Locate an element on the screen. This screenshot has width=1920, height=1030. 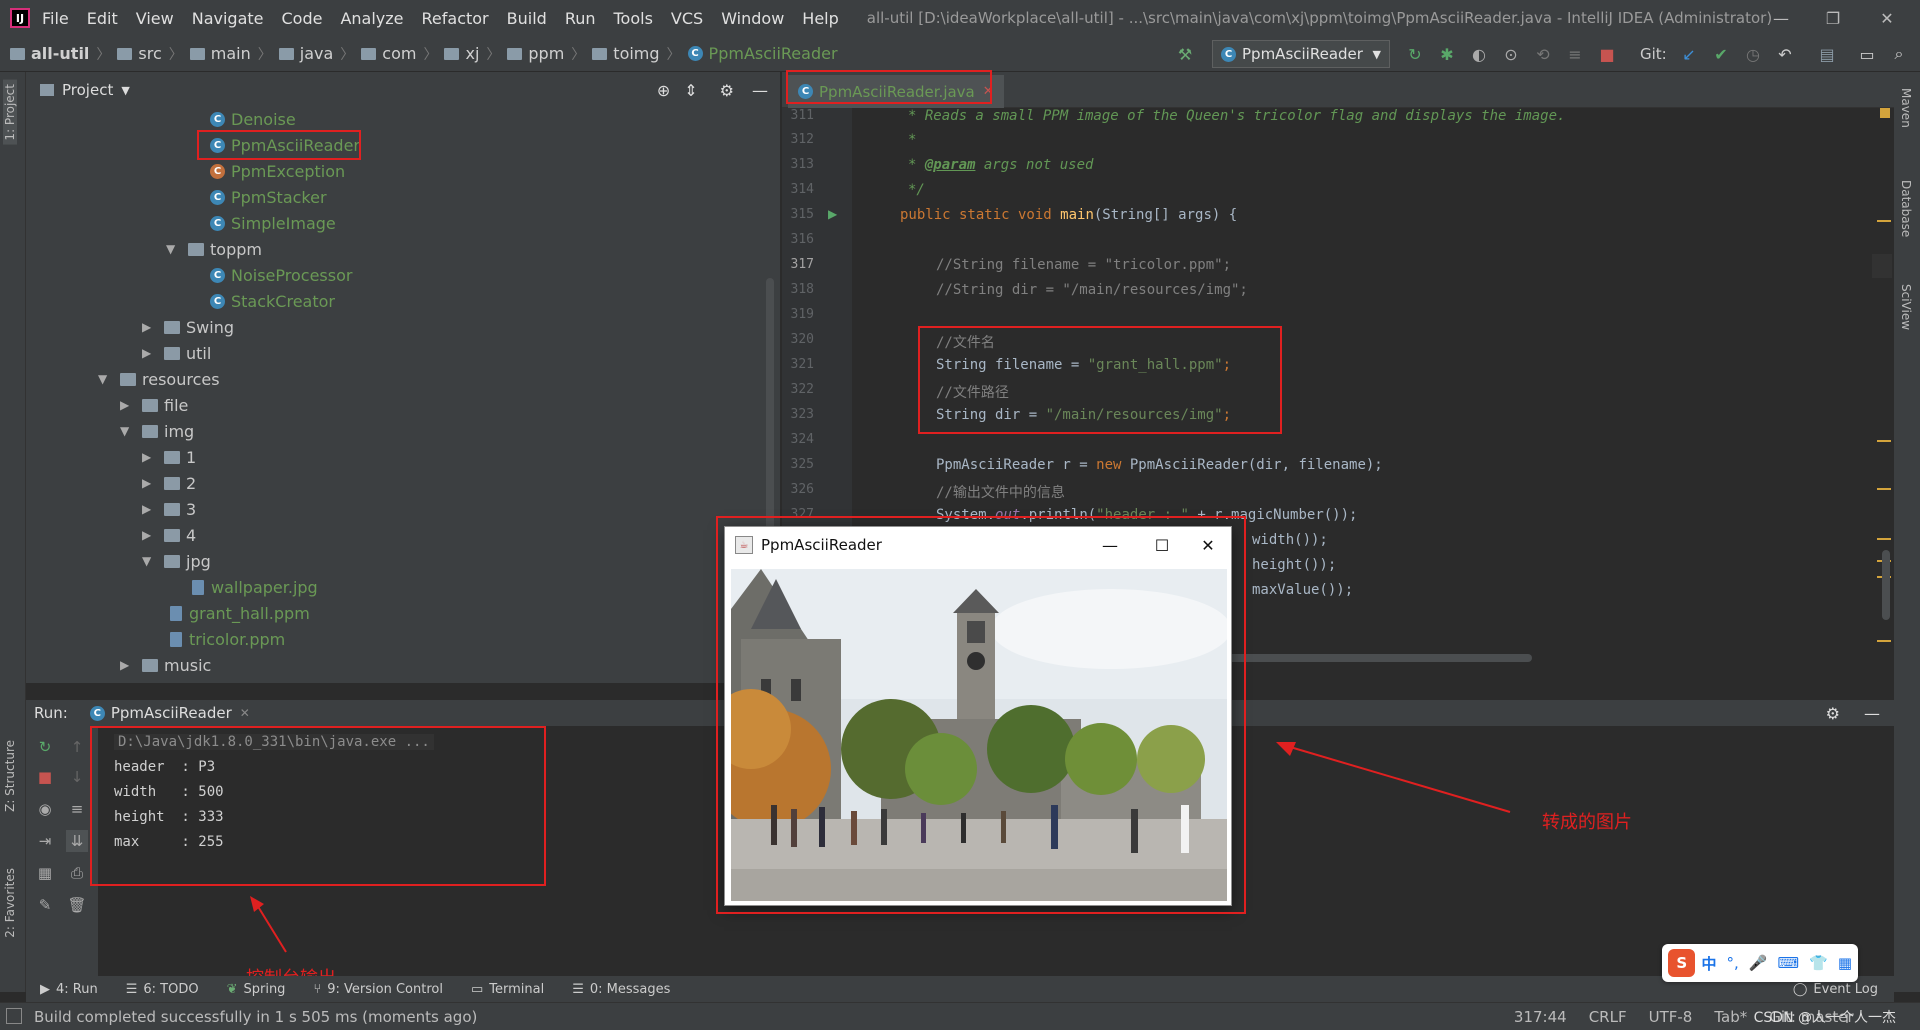
tab-run: ▶ 4: Run is located at coordinates (69, 989).